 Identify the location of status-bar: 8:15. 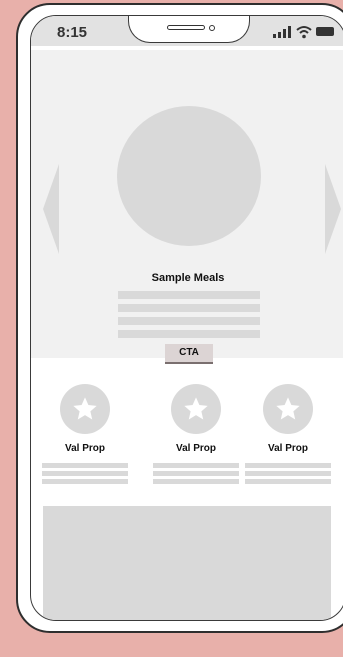
(187, 31).